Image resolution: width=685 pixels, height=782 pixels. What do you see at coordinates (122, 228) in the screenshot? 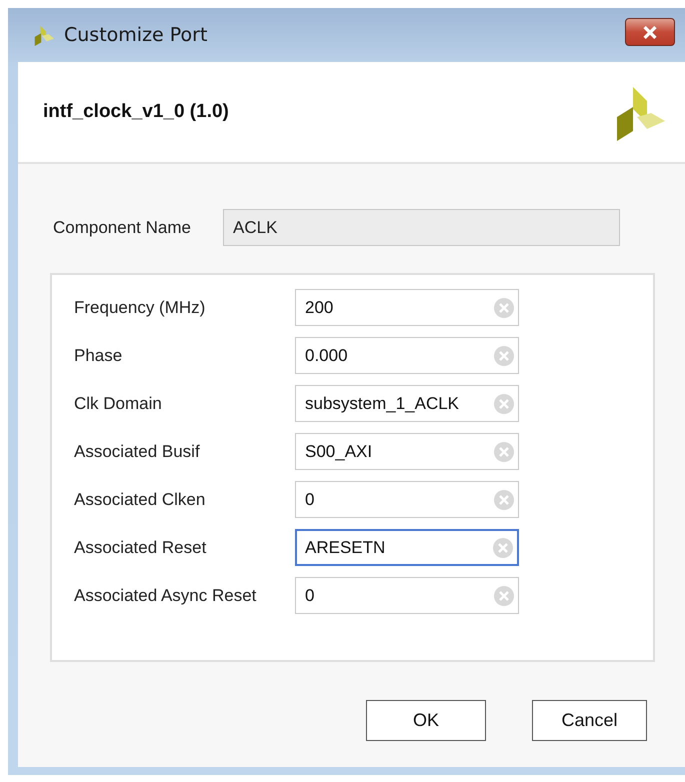
I see `field-label: Component Name` at bounding box center [122, 228].